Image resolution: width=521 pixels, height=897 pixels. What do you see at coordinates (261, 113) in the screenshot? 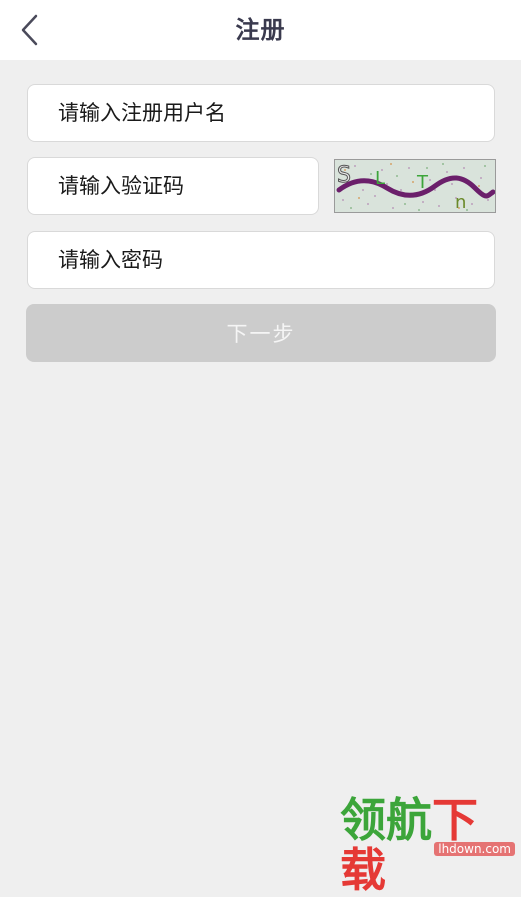
I see `username-input` at bounding box center [261, 113].